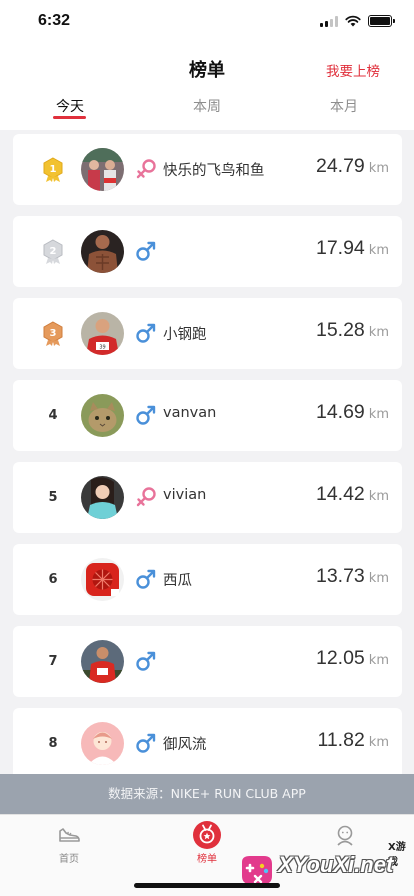 This screenshot has width=414, height=896. I want to click on leaderboard-row: 1 快乐的飞鸟和鱼 24.79 km, so click(207, 169).